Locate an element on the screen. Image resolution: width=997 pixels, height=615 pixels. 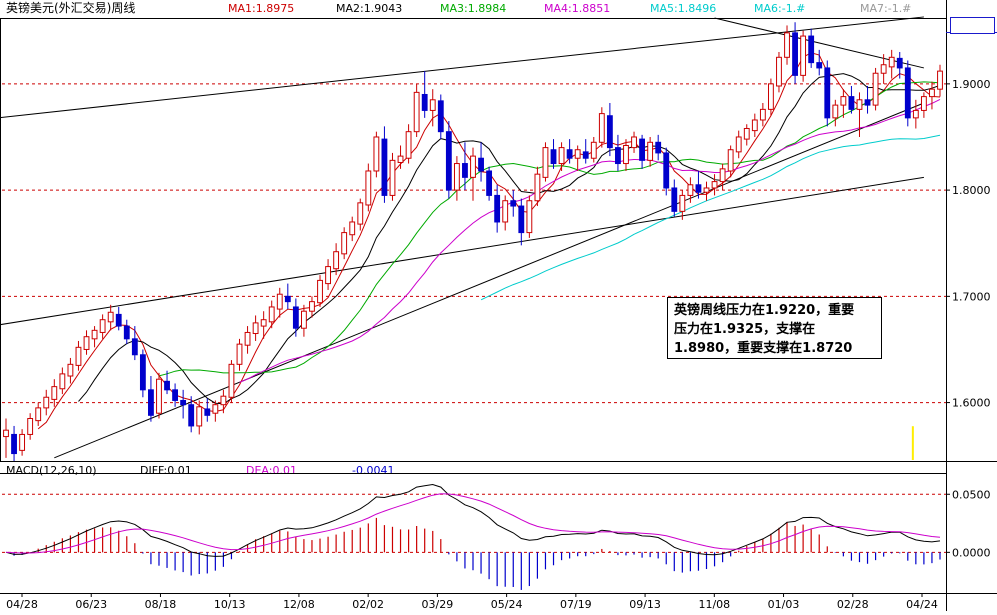
macd-y-tick-label: 0.0000 is located at coordinates (971, 552).